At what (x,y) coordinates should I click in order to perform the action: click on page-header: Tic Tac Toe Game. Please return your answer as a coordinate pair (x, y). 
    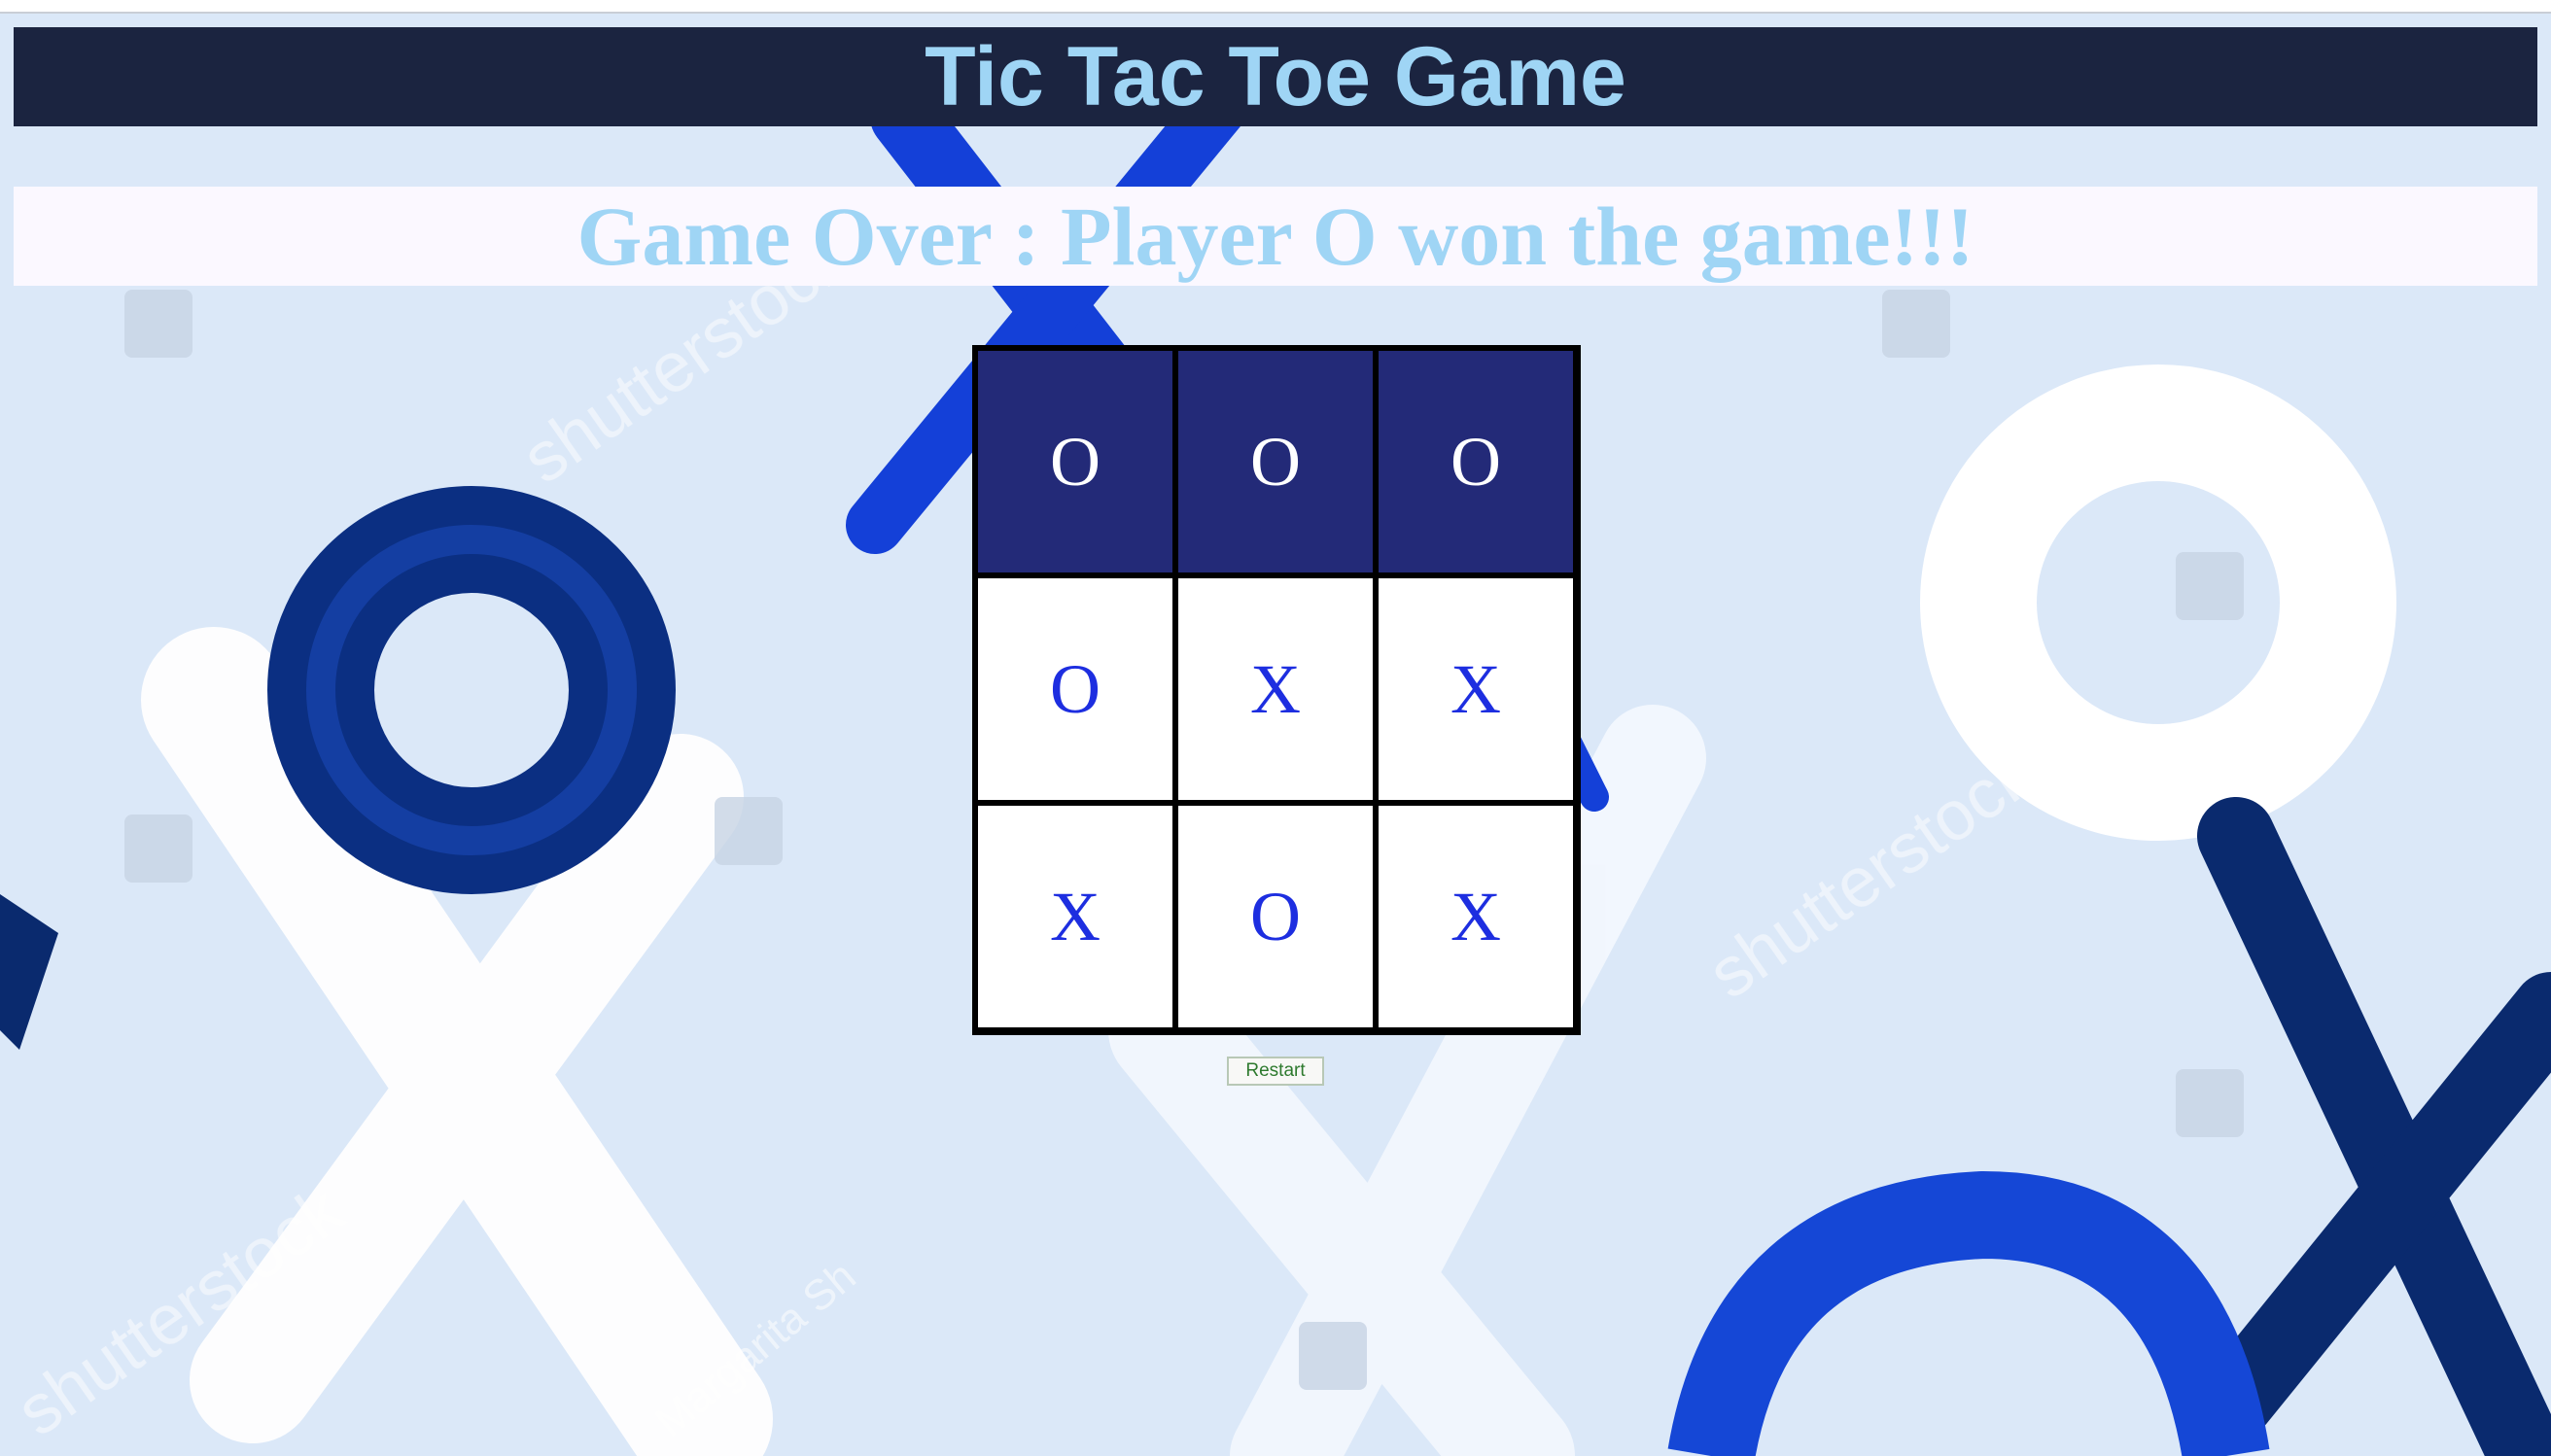
    Looking at the image, I should click on (1275, 76).